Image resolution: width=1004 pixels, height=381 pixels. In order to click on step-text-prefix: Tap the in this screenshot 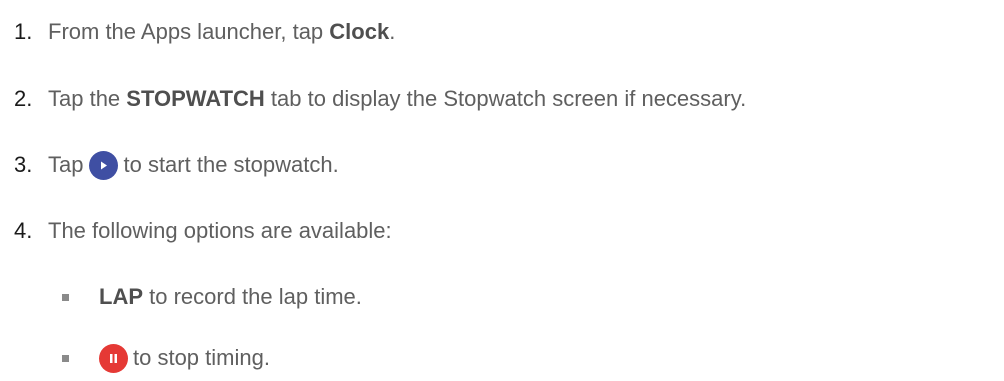, I will do `click(87, 98)`.